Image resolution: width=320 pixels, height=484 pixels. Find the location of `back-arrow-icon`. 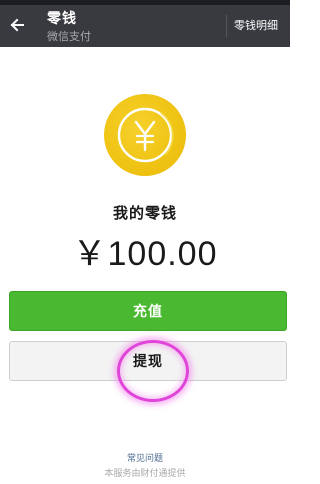

back-arrow-icon is located at coordinates (17, 25).